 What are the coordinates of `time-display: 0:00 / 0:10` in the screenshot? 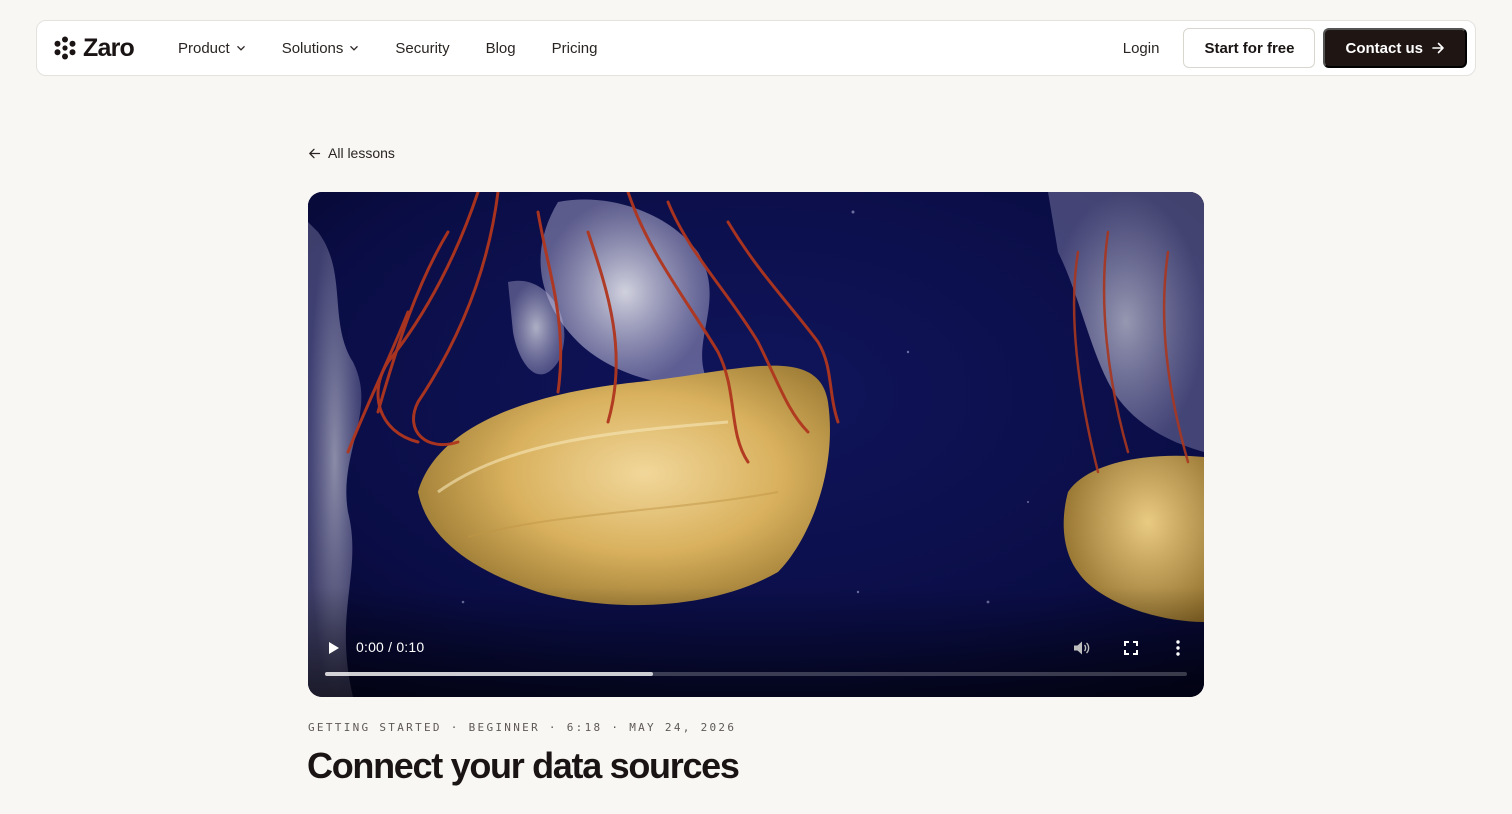 It's located at (390, 647).